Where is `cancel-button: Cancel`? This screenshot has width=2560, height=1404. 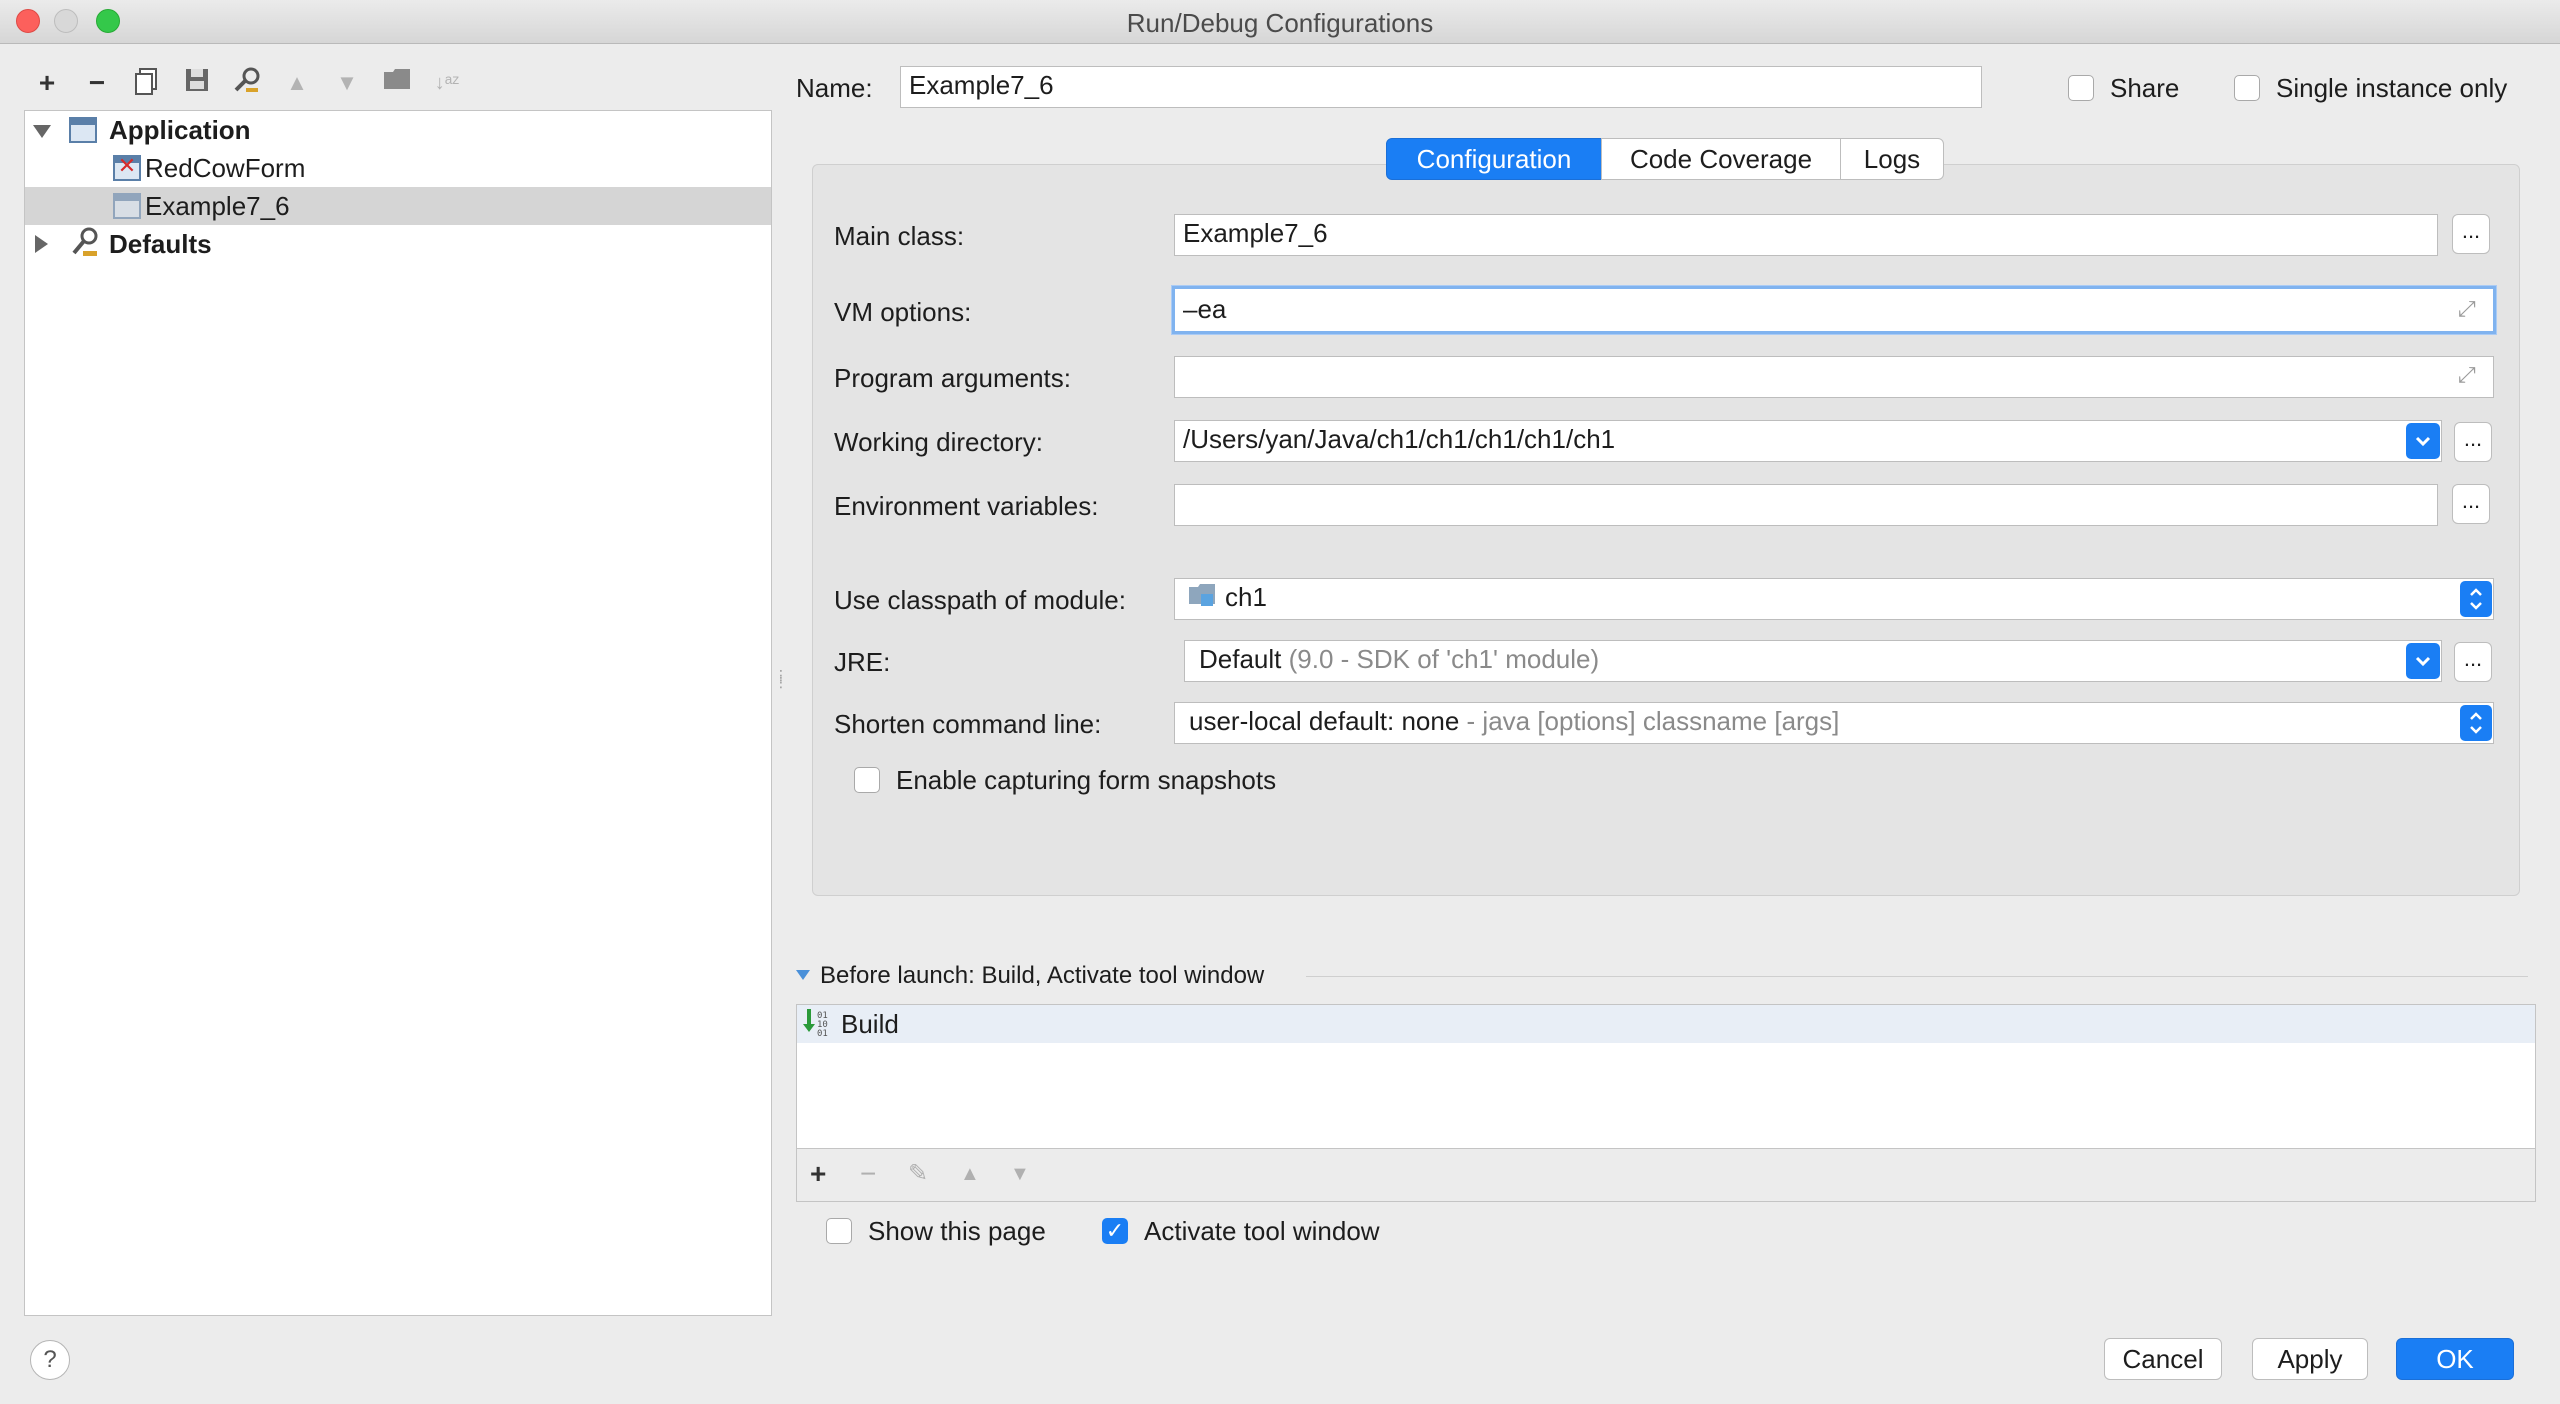 cancel-button: Cancel is located at coordinates (2163, 1359).